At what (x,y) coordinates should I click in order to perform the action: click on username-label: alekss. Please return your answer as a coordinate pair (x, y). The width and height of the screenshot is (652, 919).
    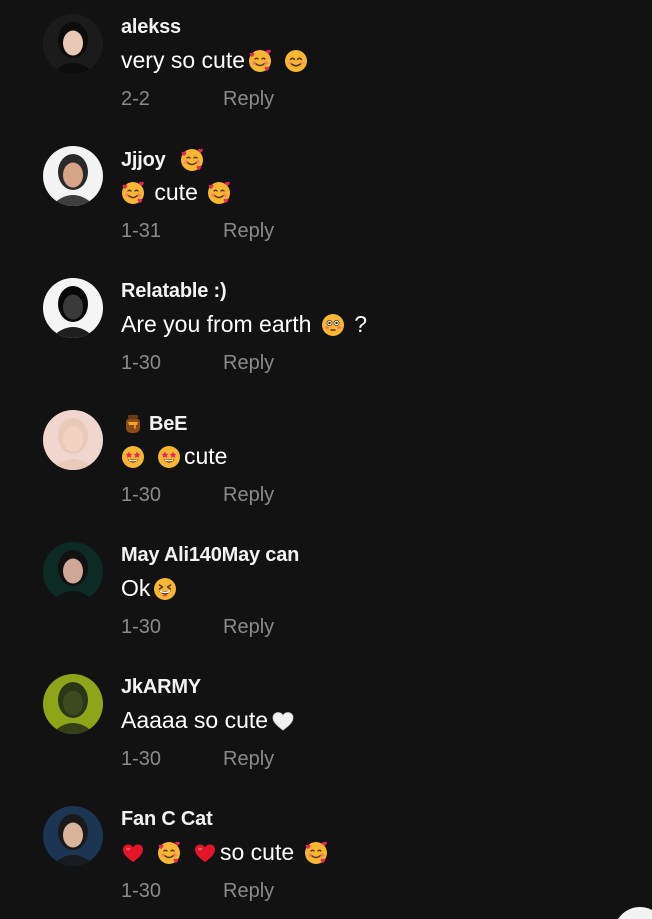
    Looking at the image, I should click on (151, 27).